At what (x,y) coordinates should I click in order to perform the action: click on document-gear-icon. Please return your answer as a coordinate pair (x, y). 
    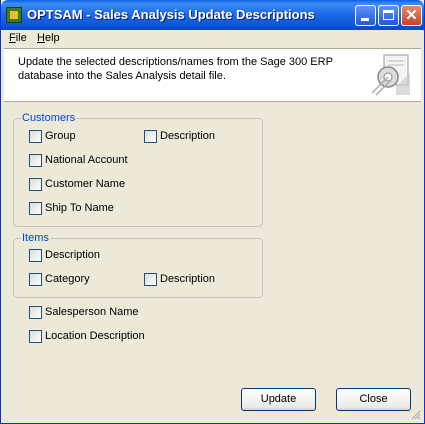
    Looking at the image, I should click on (390, 75).